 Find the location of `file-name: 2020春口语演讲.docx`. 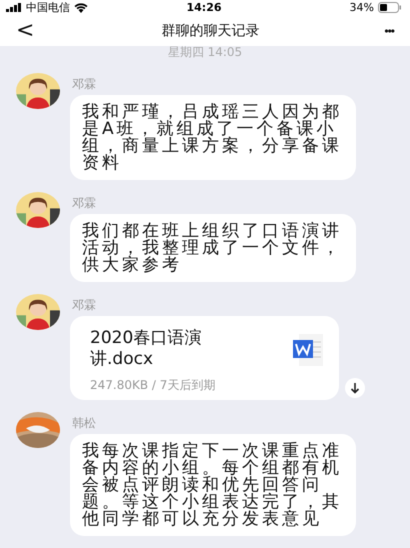

file-name: 2020春口语演讲.docx is located at coordinates (146, 349).